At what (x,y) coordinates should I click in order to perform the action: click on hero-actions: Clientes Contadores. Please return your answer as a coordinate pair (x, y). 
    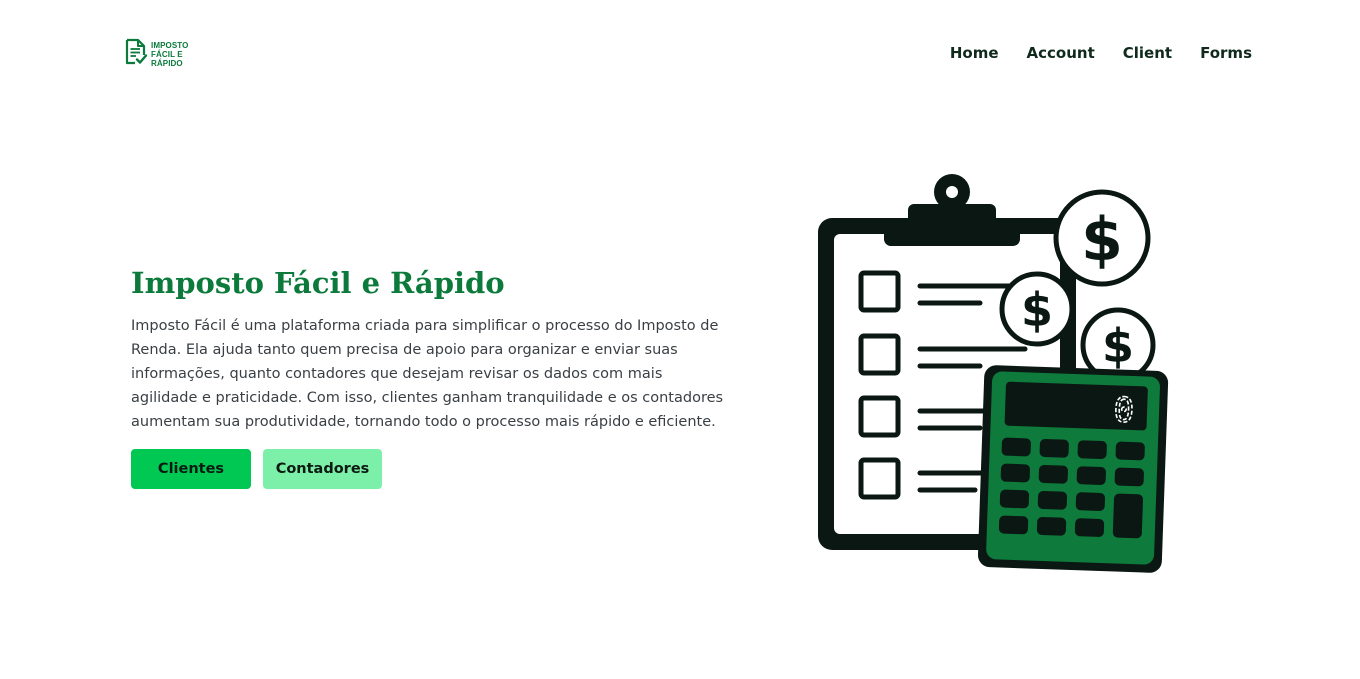
    Looking at the image, I should click on (256, 469).